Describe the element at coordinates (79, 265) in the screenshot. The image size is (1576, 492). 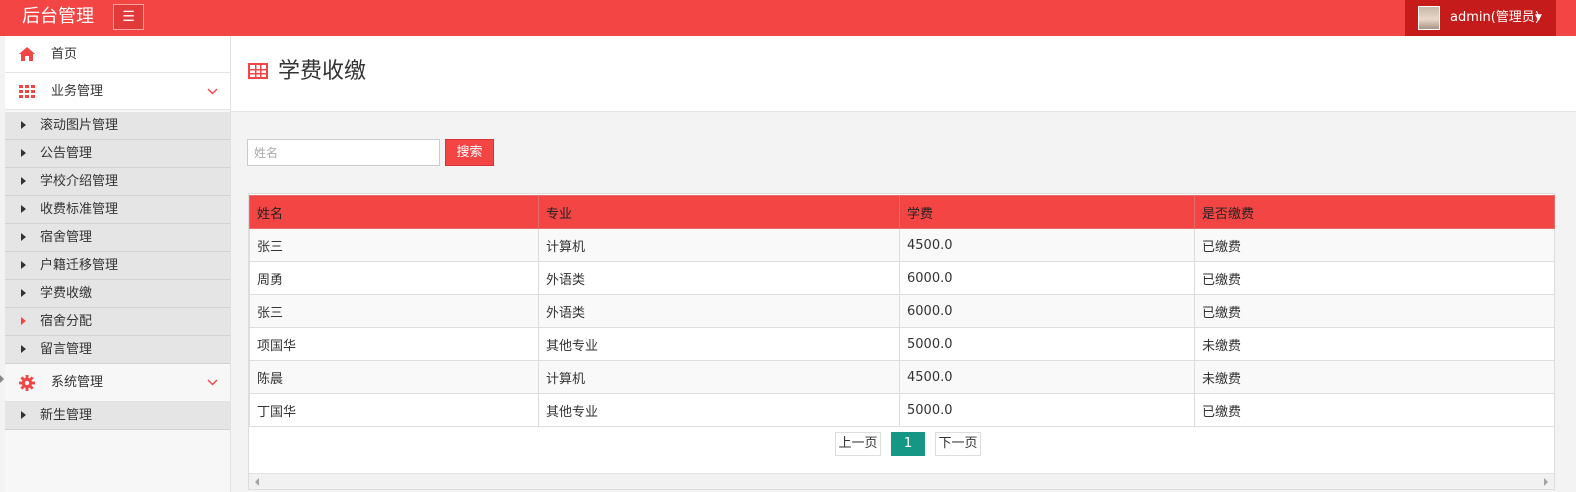
I see `sidebar-subitem-label: 户籍迁移管理` at that location.